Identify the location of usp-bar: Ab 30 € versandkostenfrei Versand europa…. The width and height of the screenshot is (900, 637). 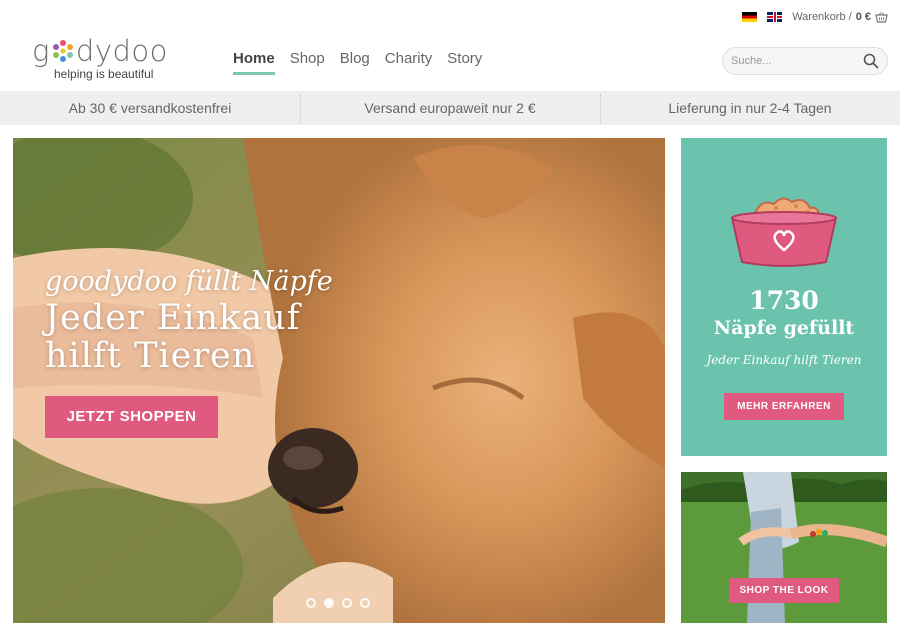
(450, 108).